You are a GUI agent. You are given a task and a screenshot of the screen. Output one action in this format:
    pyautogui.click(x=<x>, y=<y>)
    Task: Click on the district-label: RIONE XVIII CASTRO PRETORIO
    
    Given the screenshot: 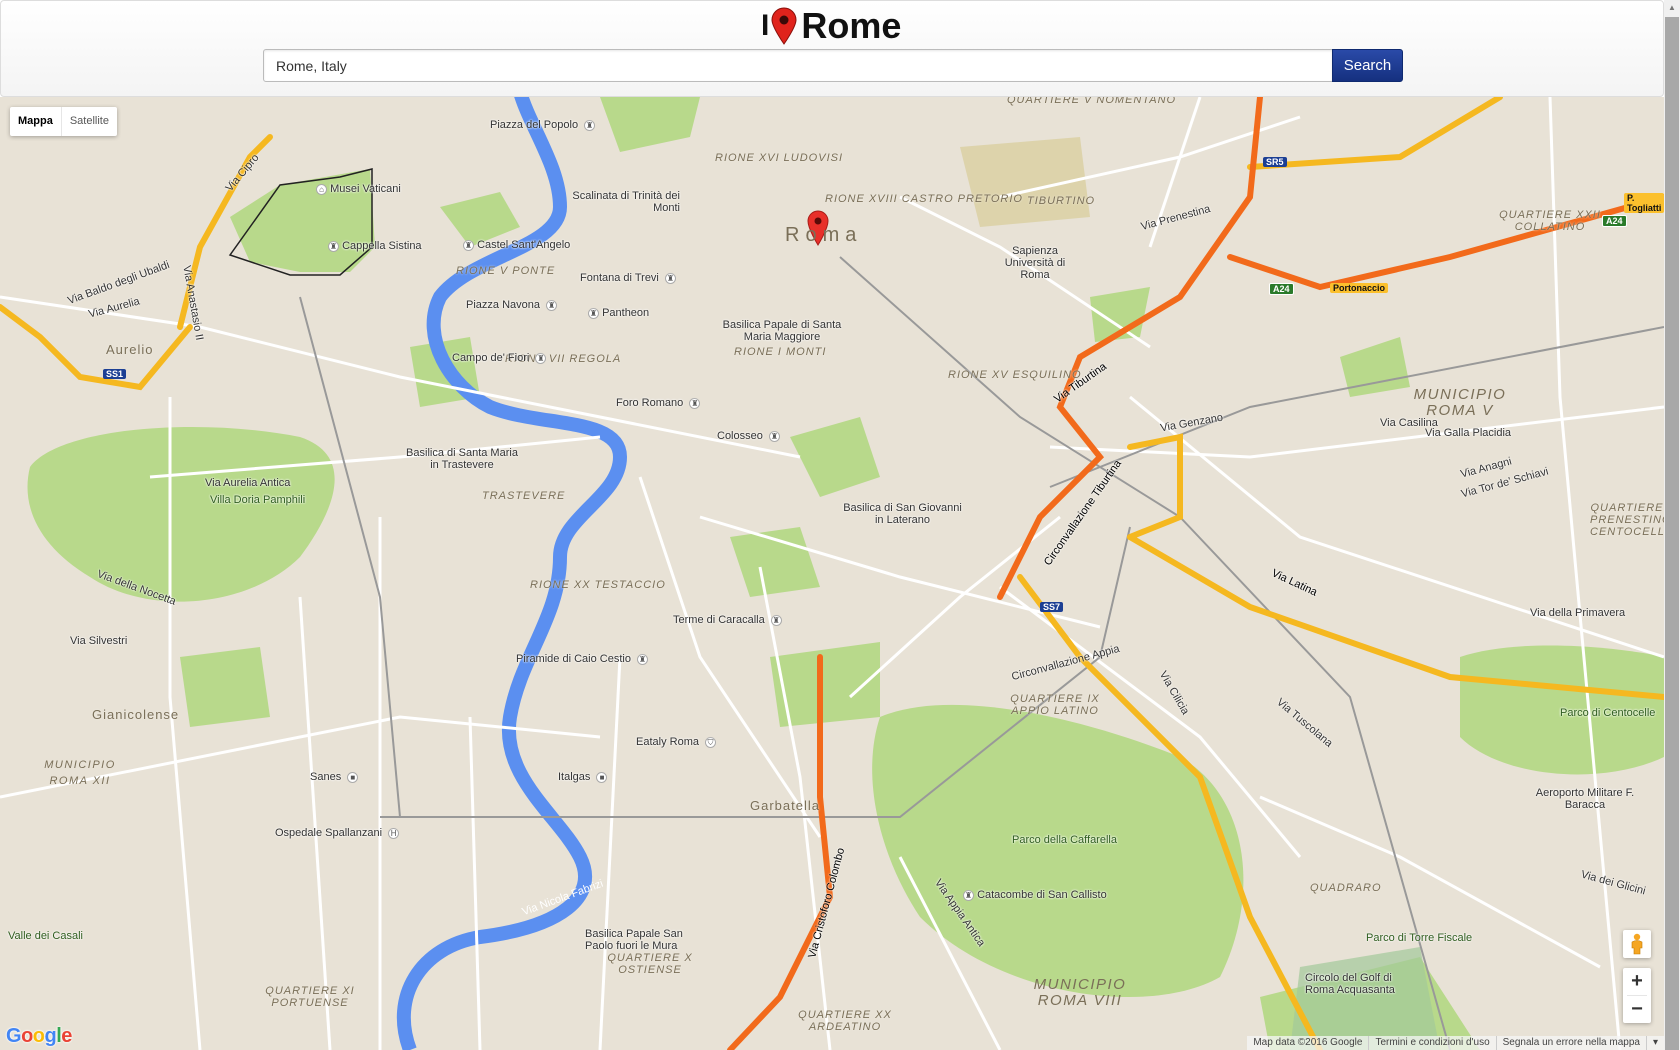 What is the action you would take?
    pyautogui.click(x=924, y=199)
    